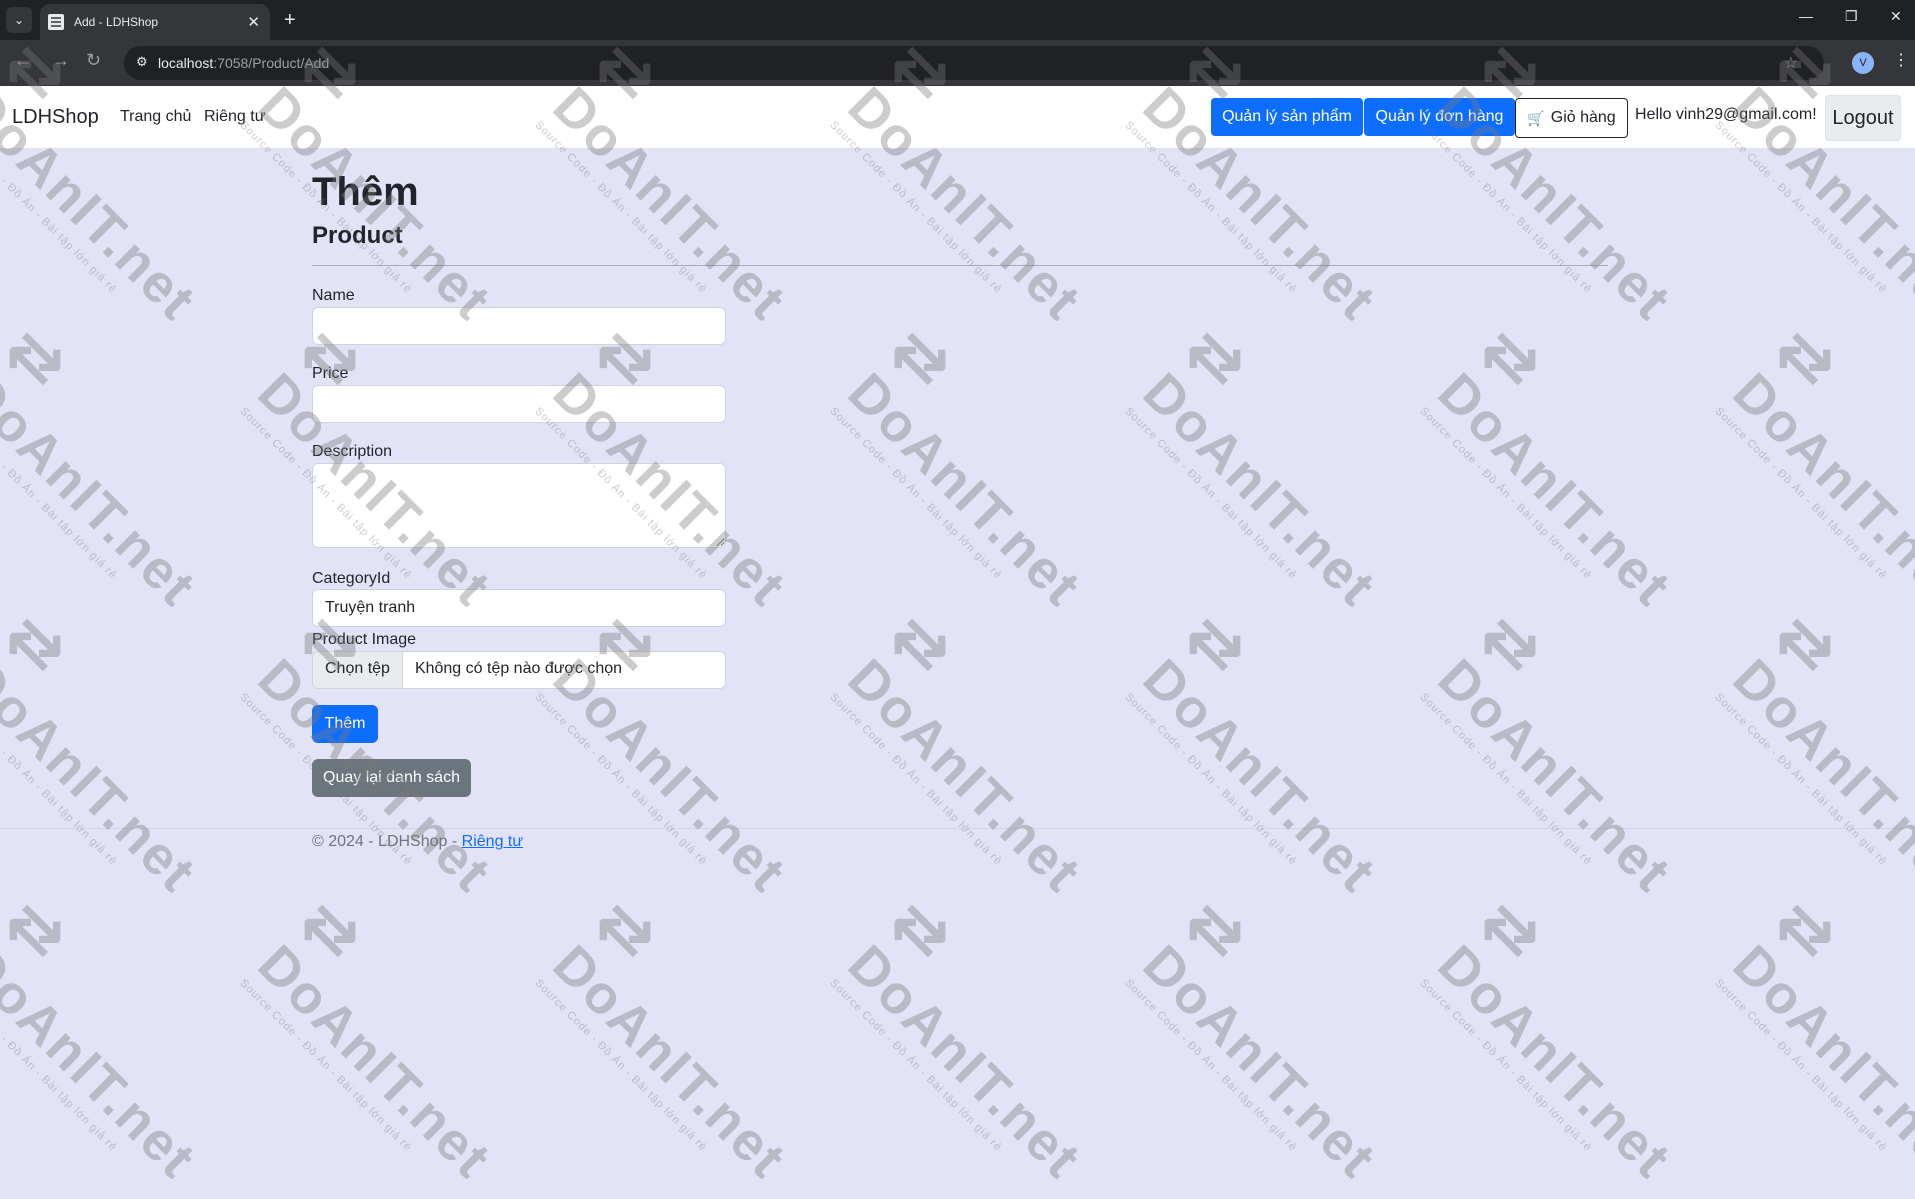 This screenshot has height=1199, width=1915. I want to click on tab-title: Add - LDHShop, so click(116, 22).